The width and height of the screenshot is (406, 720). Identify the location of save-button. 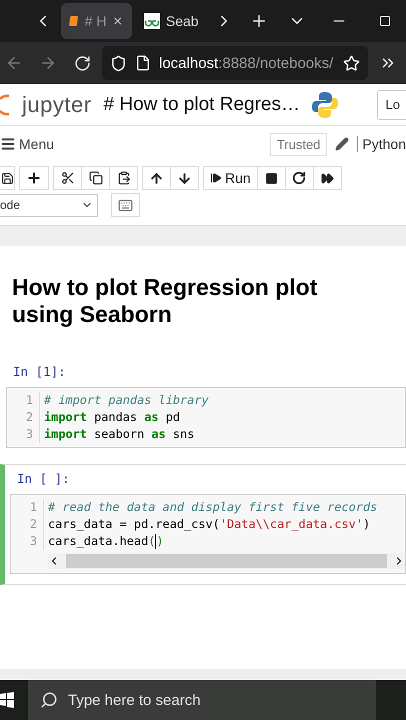
(7, 178).